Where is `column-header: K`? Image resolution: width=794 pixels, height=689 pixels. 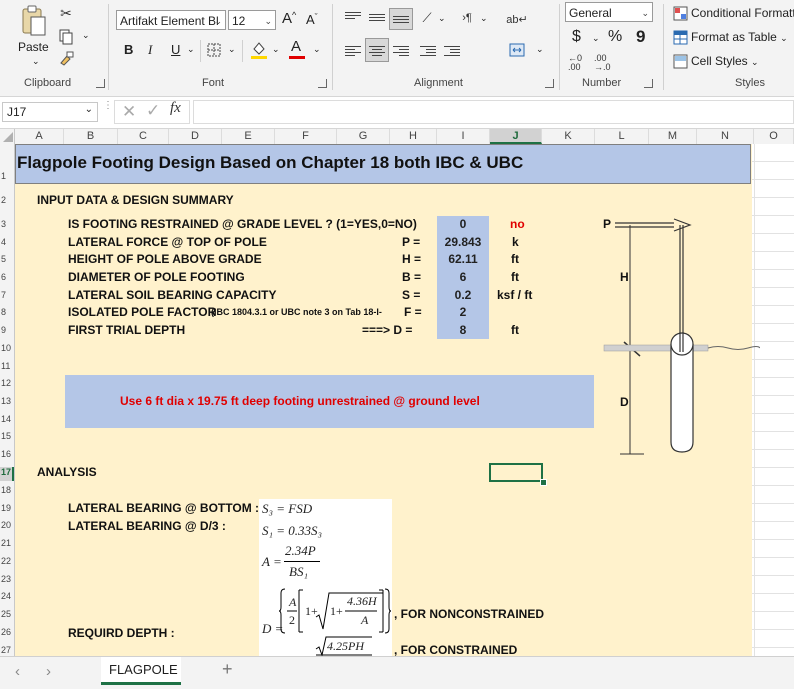 column-header: K is located at coordinates (568, 136).